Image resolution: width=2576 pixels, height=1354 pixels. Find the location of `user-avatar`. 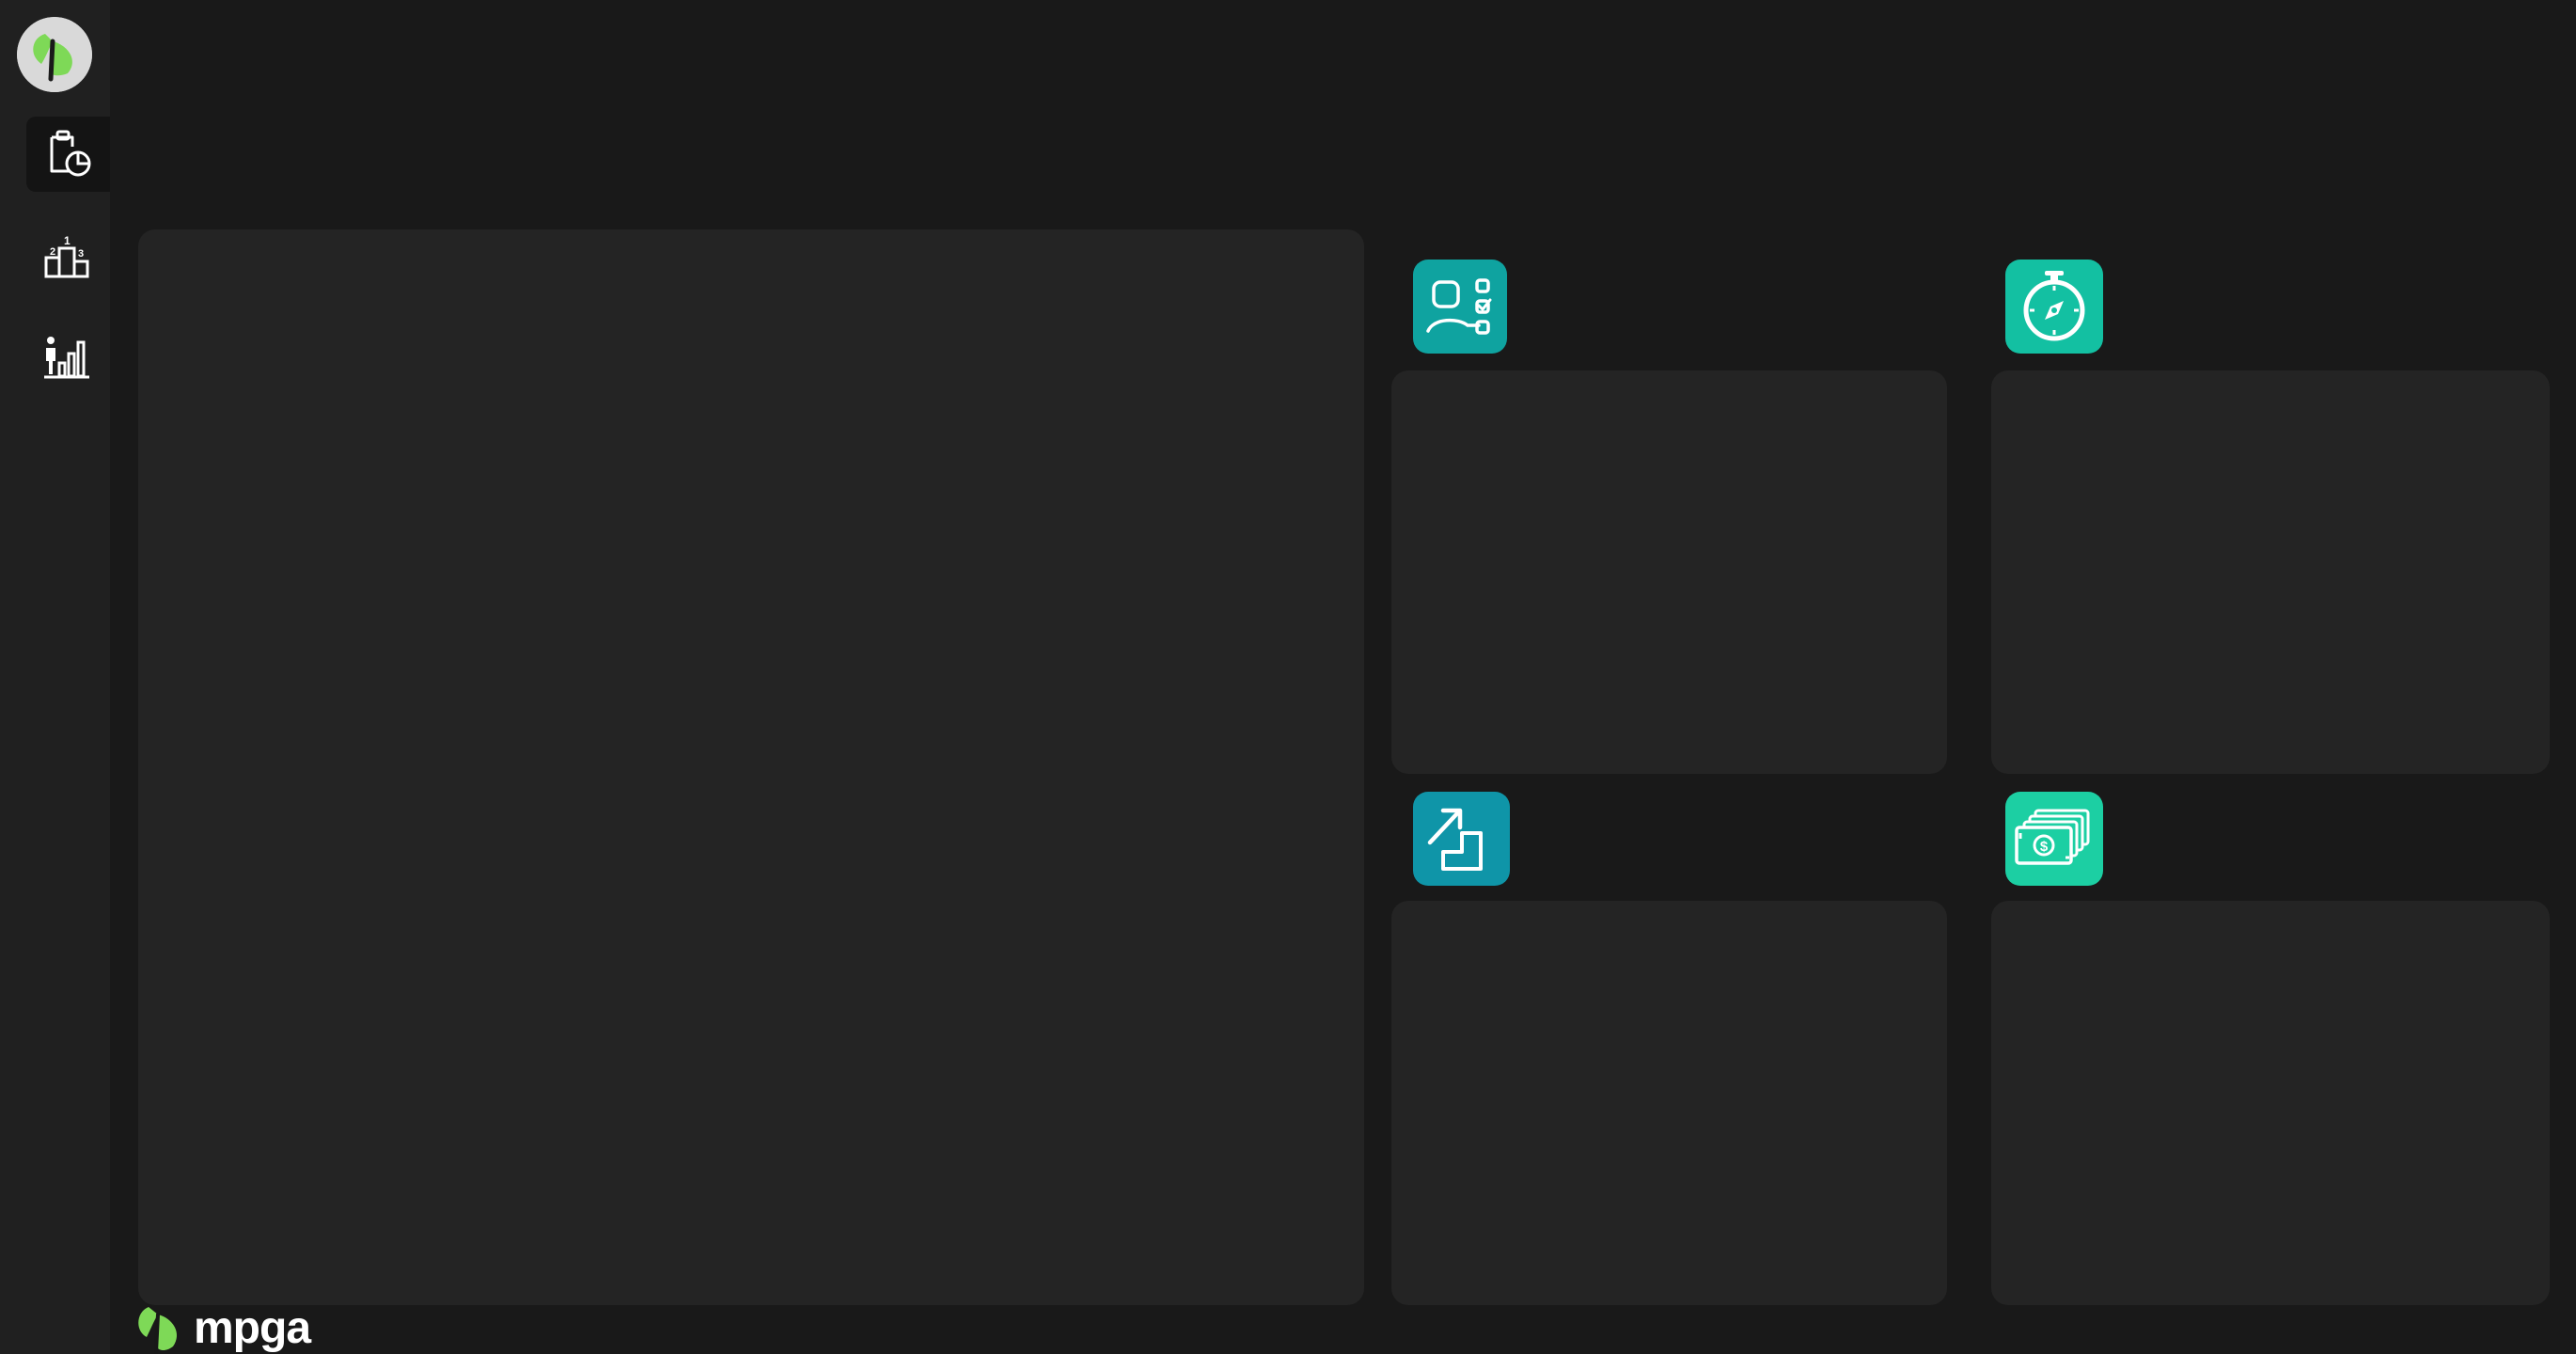

user-avatar is located at coordinates (55, 54).